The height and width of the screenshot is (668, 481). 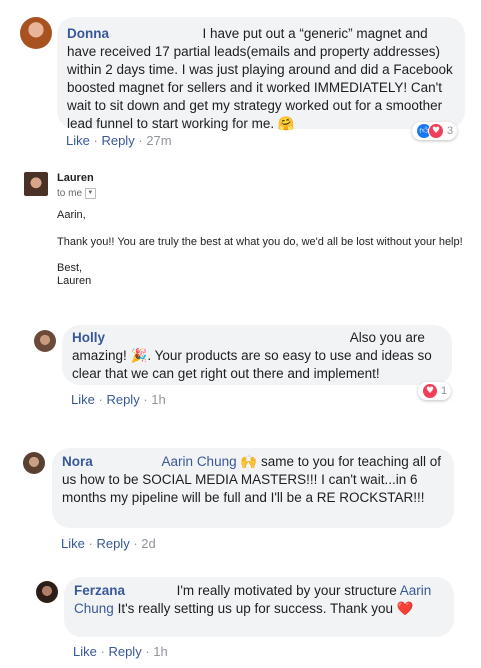 What do you see at coordinates (286, 124) in the screenshot?
I see `hugging-face-emoji: 🤗` at bounding box center [286, 124].